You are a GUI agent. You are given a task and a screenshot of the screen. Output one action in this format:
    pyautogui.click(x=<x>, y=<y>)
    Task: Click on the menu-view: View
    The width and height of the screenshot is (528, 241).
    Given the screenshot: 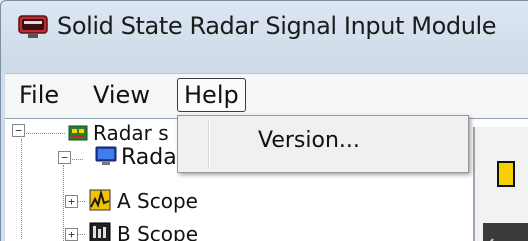 What is the action you would take?
    pyautogui.click(x=121, y=95)
    